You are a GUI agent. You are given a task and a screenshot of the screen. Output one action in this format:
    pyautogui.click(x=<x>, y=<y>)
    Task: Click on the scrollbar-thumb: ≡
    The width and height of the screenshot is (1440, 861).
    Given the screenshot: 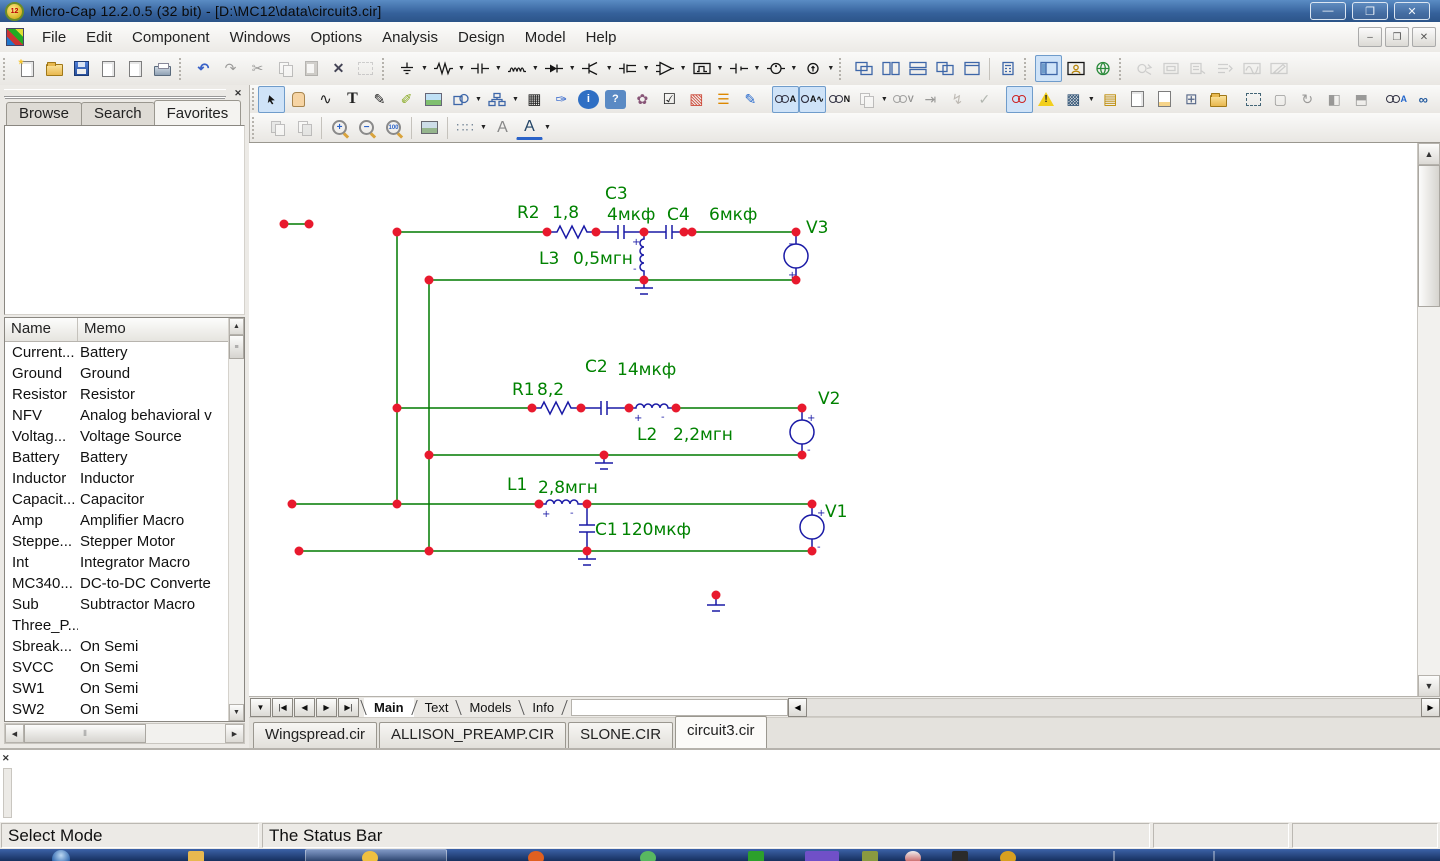 What is the action you would take?
    pyautogui.click(x=236, y=347)
    